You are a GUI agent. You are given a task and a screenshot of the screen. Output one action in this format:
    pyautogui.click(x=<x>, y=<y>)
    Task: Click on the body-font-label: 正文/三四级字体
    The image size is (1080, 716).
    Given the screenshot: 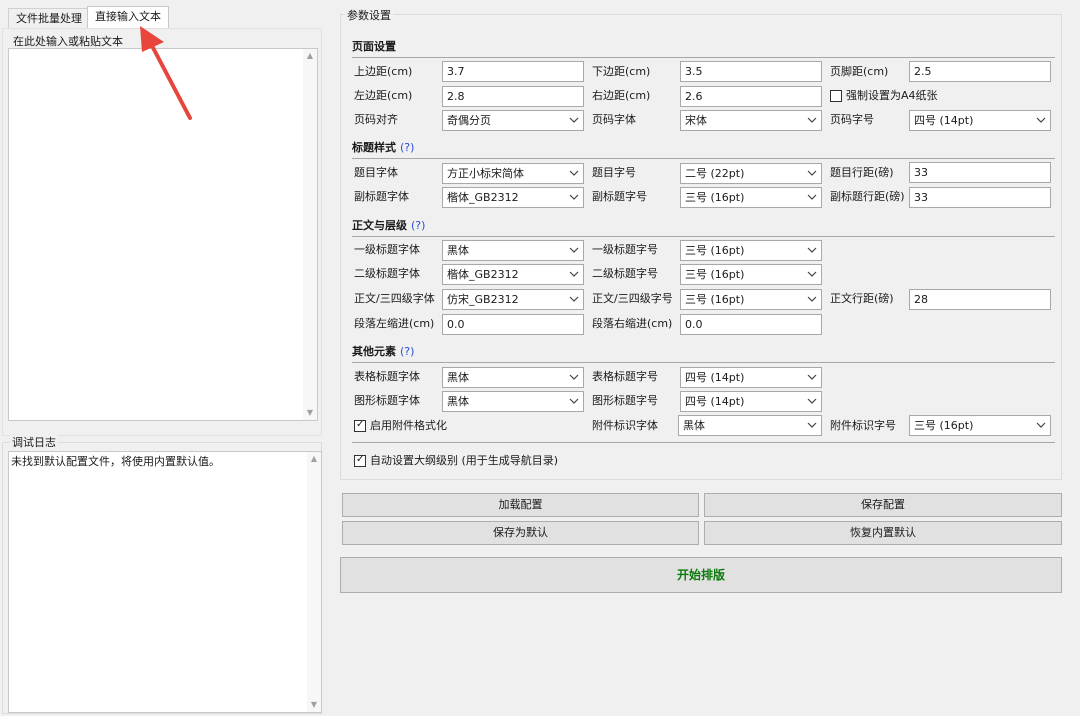 What is the action you would take?
    pyautogui.click(x=394, y=298)
    